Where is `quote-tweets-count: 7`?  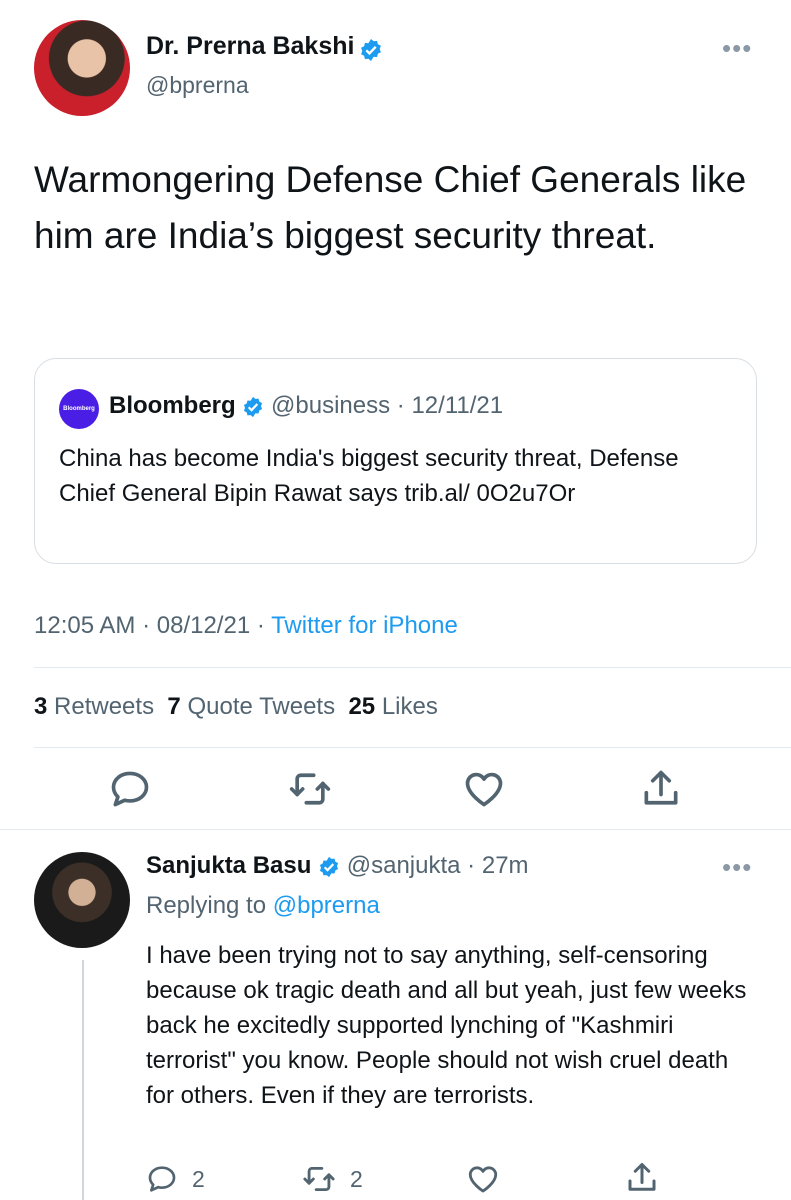
quote-tweets-count: 7 is located at coordinates (174, 706).